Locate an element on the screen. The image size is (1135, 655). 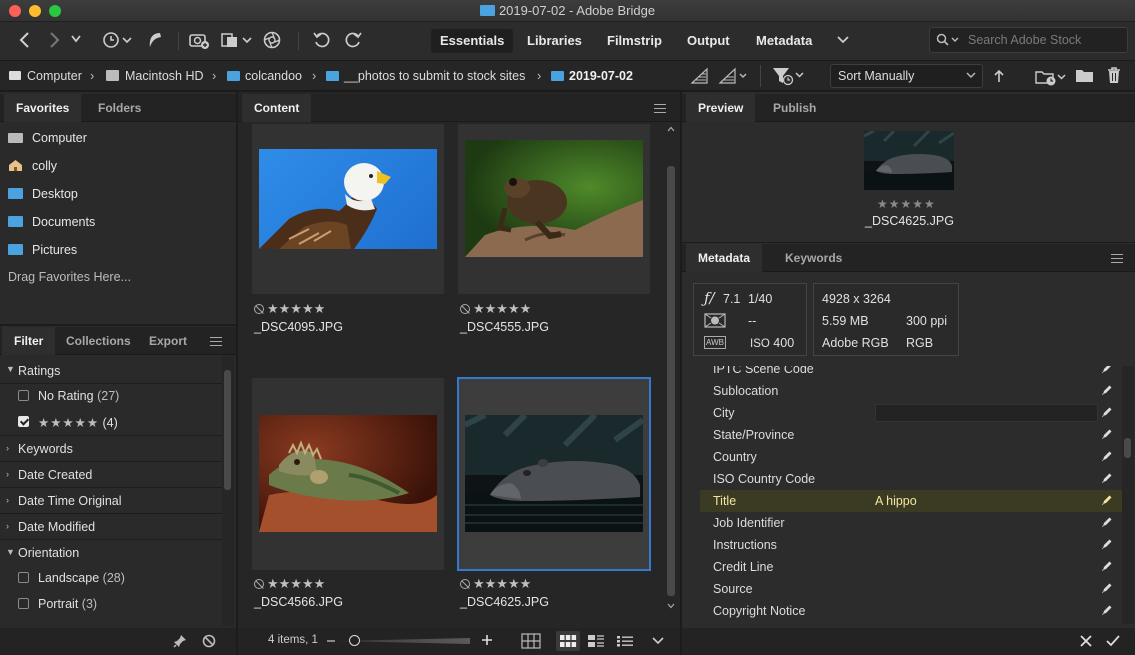
metadata-row: Sublocation is located at coordinates (911, 391).